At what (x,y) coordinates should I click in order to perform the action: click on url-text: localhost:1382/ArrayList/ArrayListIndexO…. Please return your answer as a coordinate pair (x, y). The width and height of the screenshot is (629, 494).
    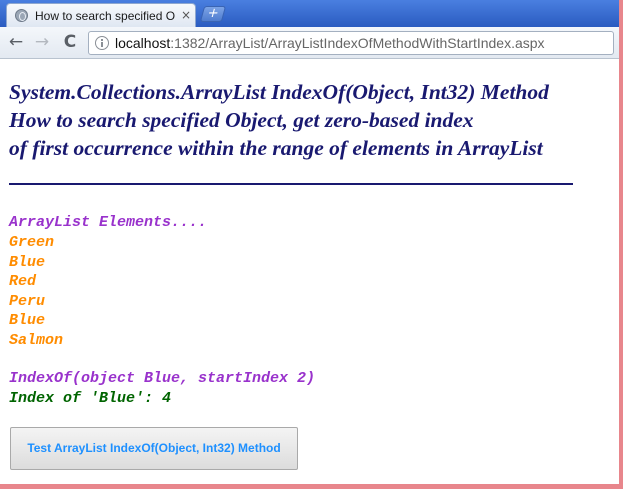
    Looking at the image, I should click on (330, 43).